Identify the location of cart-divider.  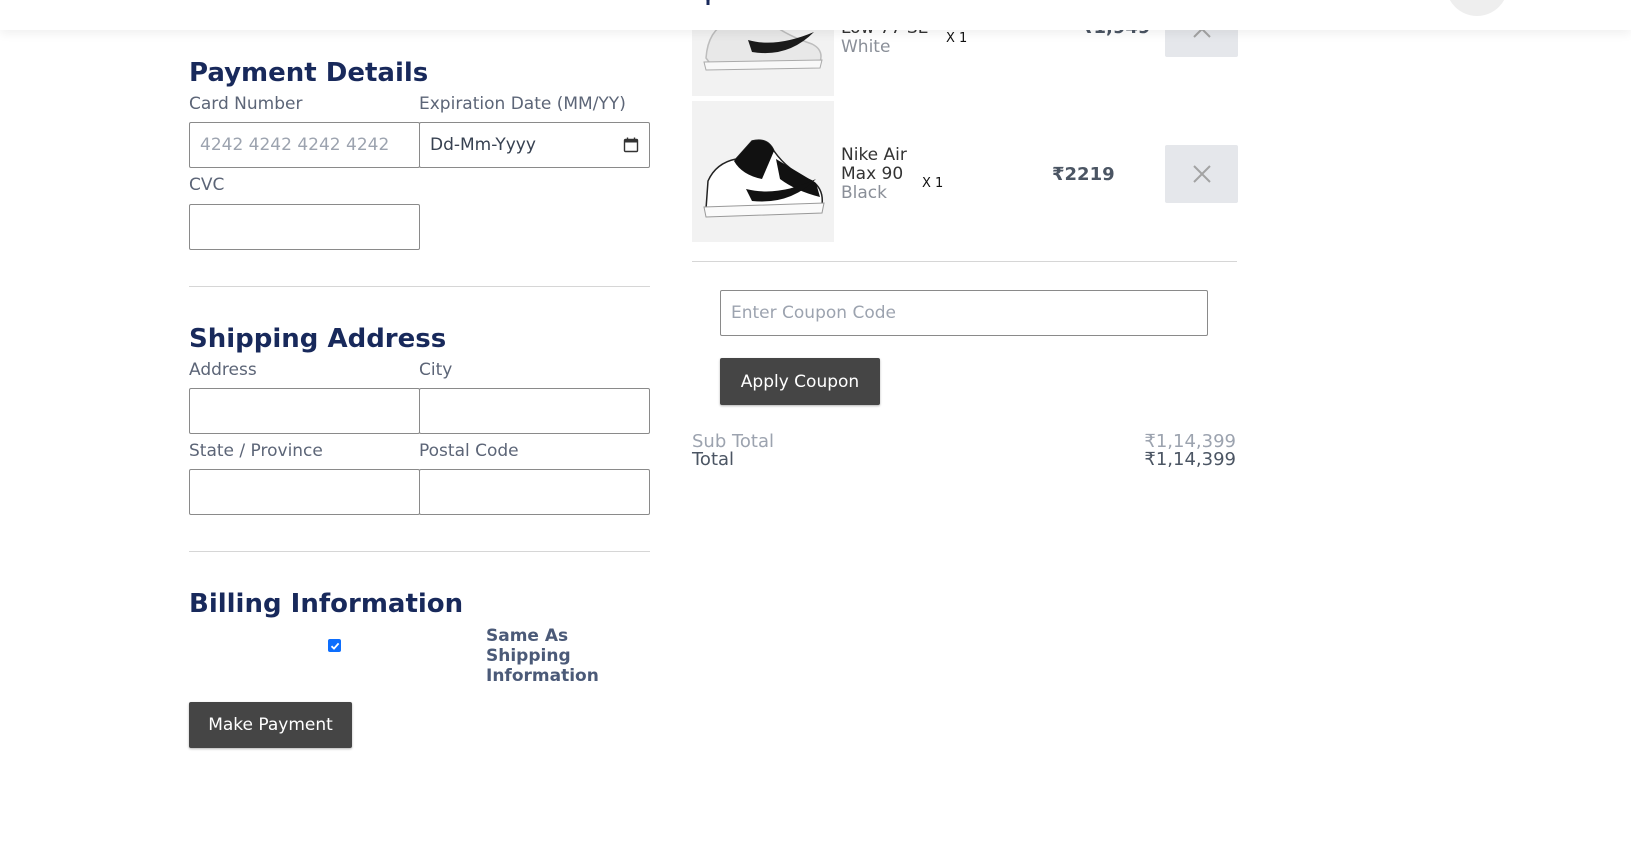
(964, 261).